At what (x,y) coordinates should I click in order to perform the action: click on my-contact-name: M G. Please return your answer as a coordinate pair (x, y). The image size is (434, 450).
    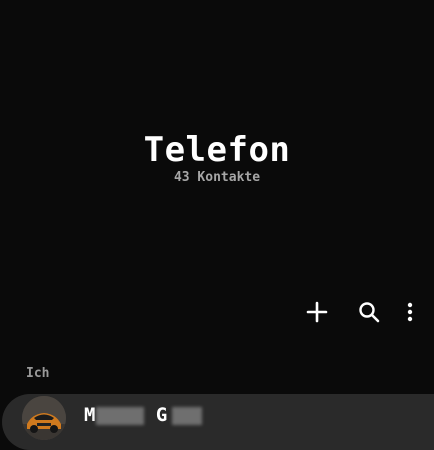
    Looking at the image, I should click on (143, 415).